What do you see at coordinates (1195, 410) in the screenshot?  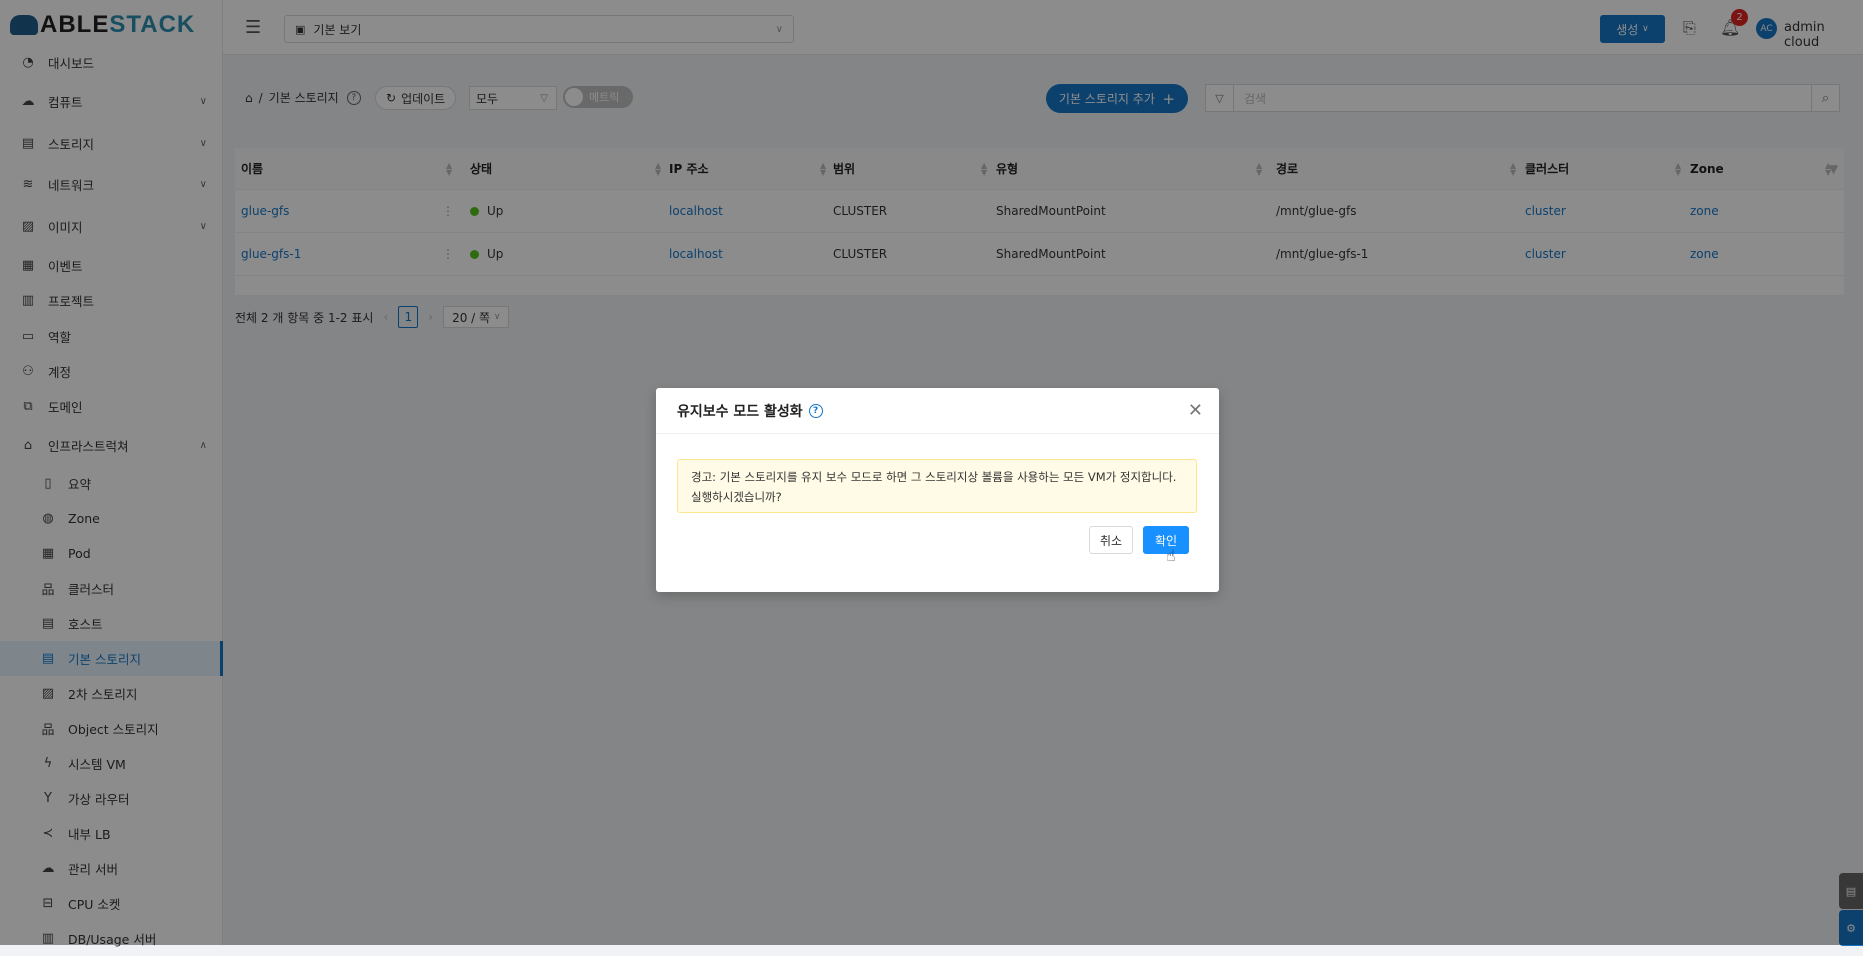 I see `close-icon: ✕` at bounding box center [1195, 410].